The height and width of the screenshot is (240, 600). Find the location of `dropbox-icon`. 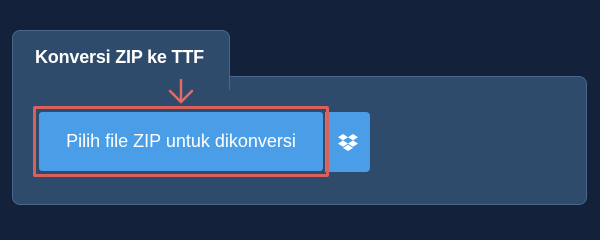

dropbox-icon is located at coordinates (347, 142).